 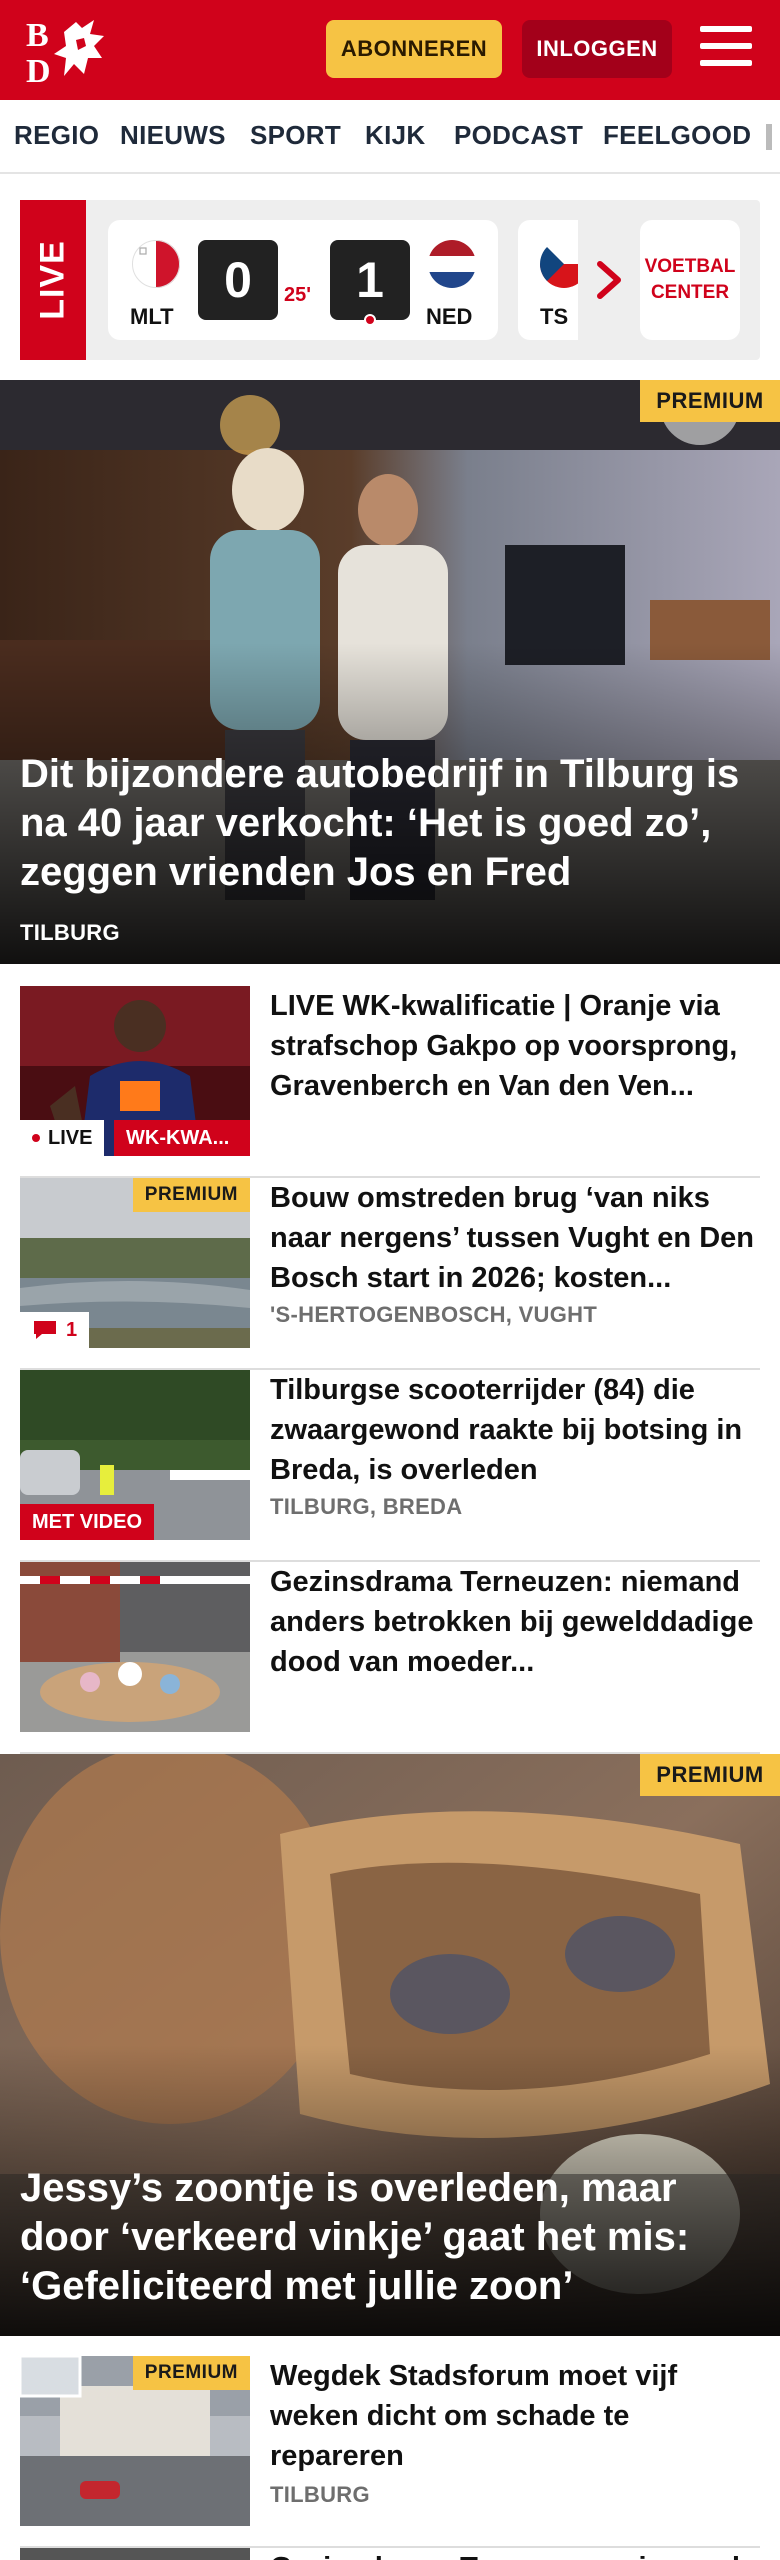 I want to click on czech-flag-icon, so click(x=559, y=264).